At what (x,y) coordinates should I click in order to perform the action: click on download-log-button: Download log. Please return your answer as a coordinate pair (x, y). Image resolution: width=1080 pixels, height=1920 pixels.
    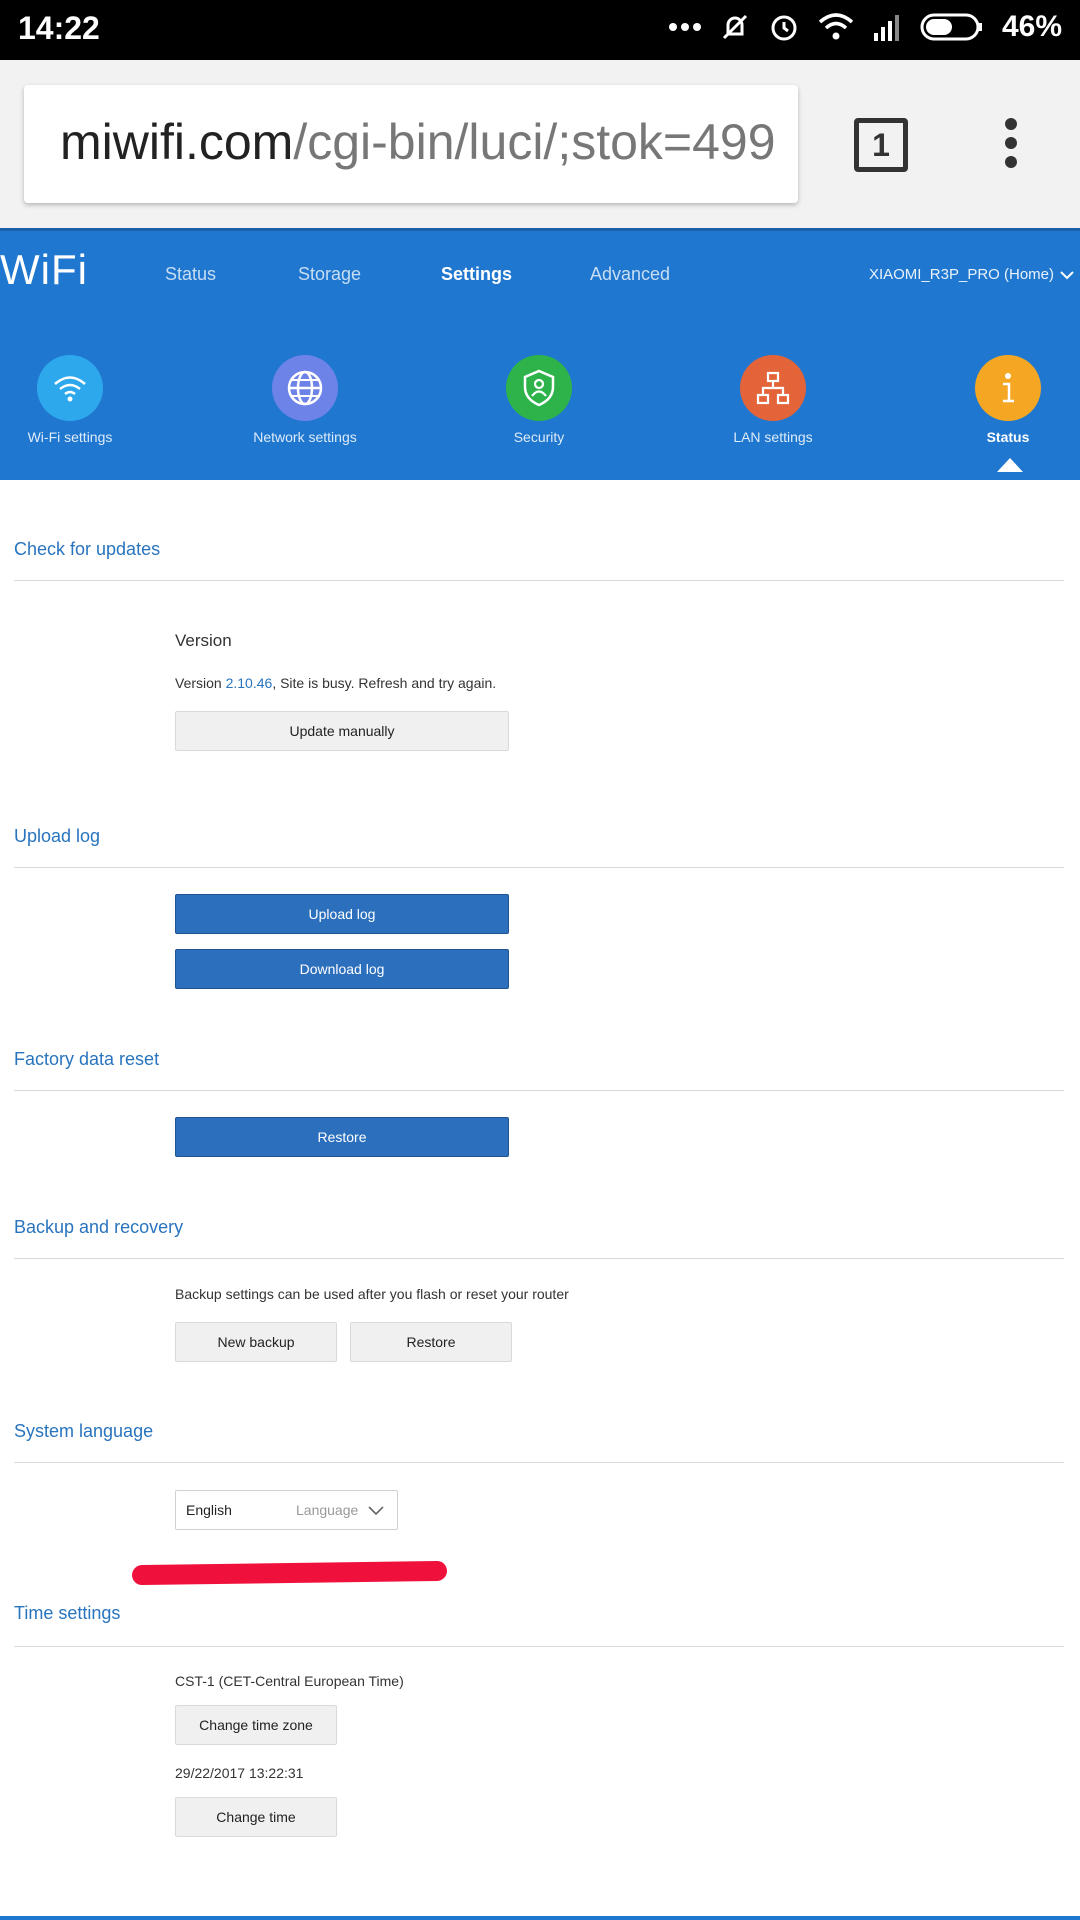
    Looking at the image, I should click on (342, 969).